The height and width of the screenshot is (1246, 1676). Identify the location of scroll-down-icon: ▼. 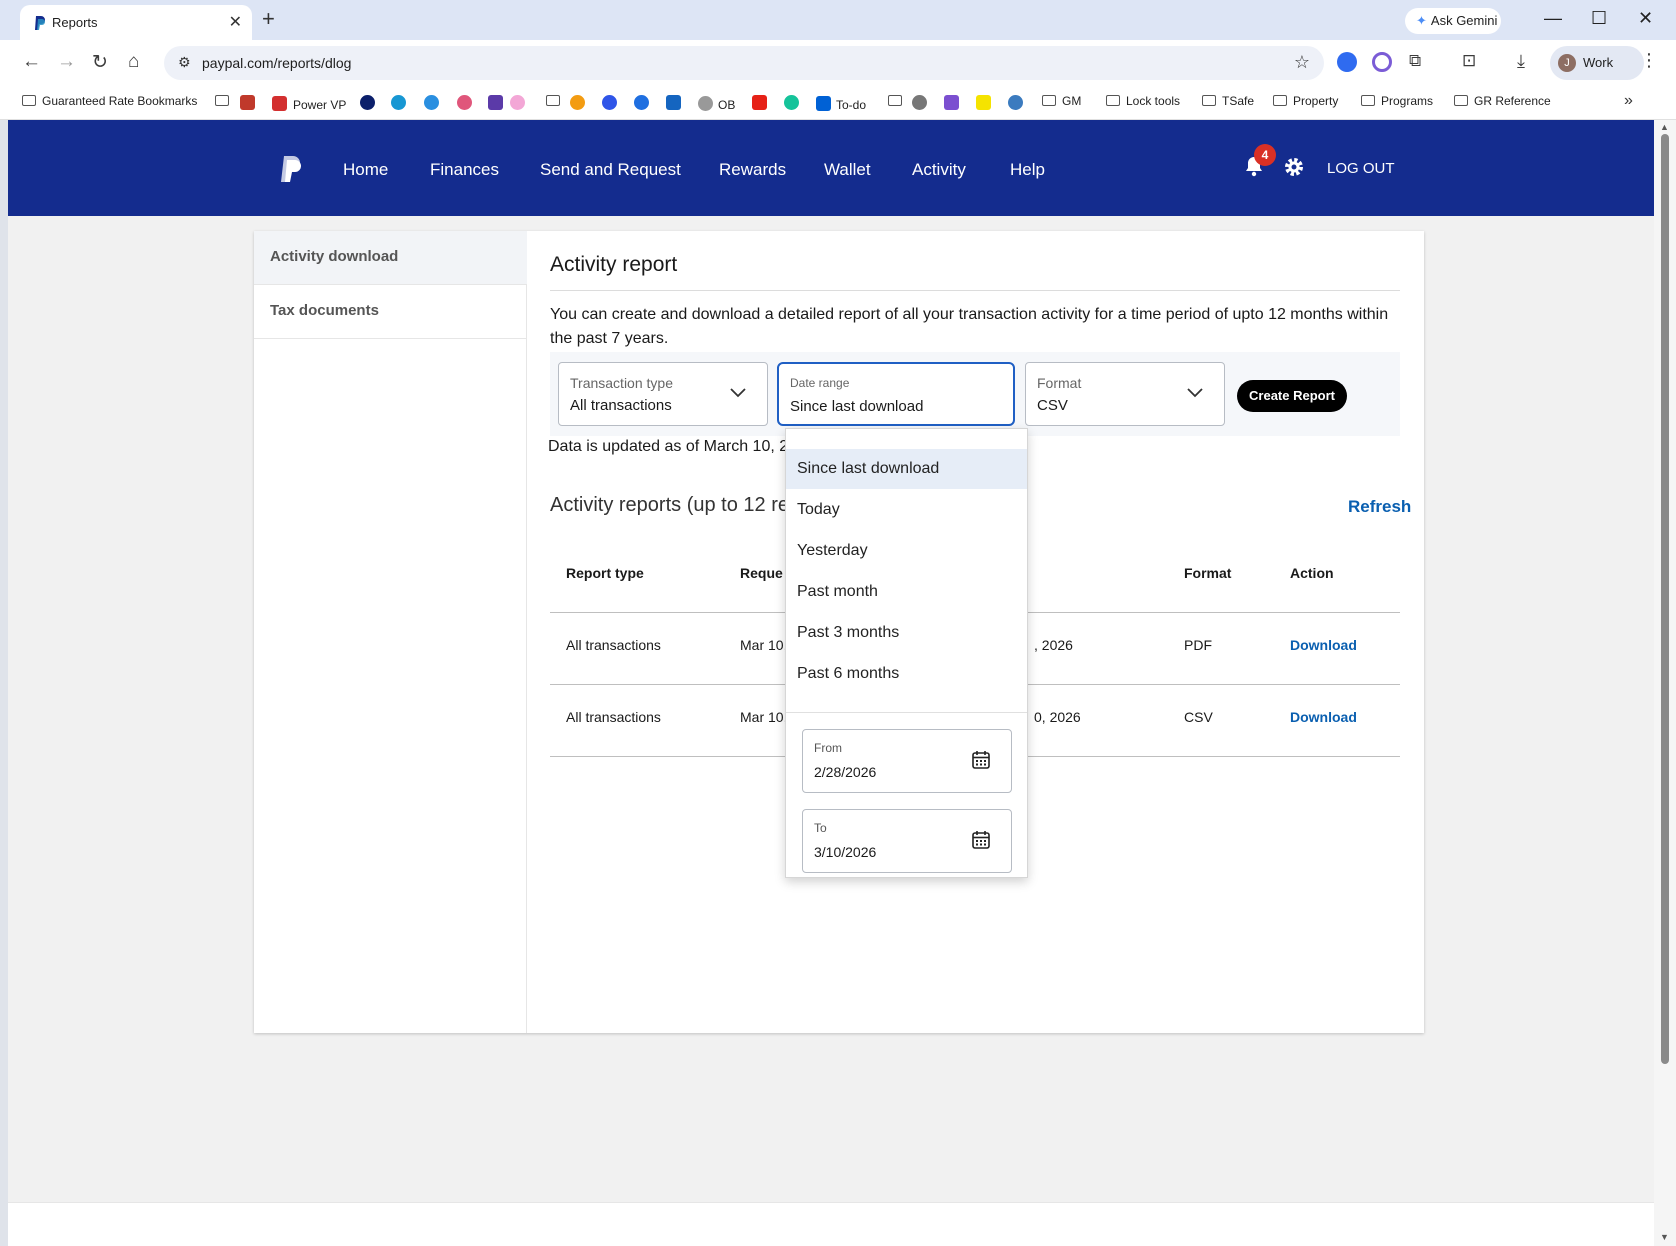
(1664, 1237).